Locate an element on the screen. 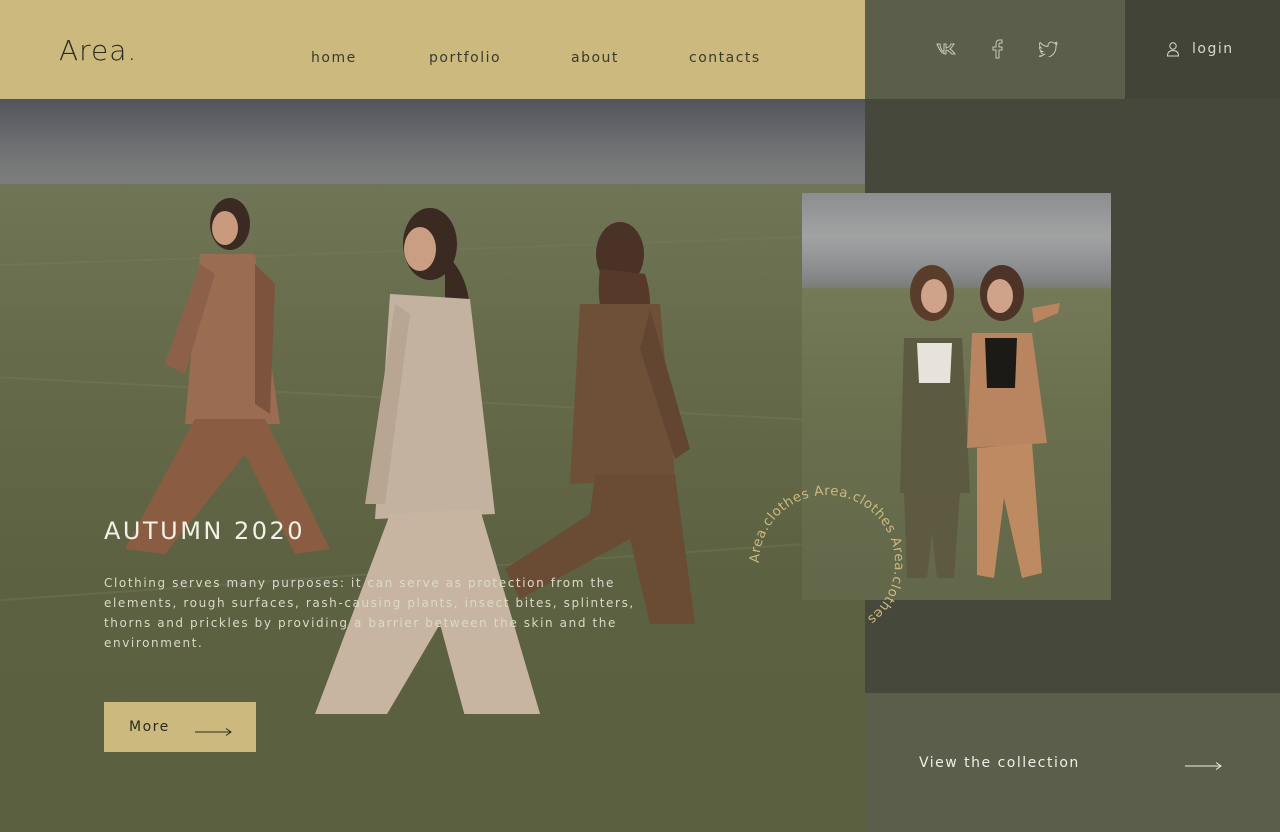 Image resolution: width=1280 pixels, height=832 pixels. header-bar: Area. home portfolio about contacts is located at coordinates (432, 49).